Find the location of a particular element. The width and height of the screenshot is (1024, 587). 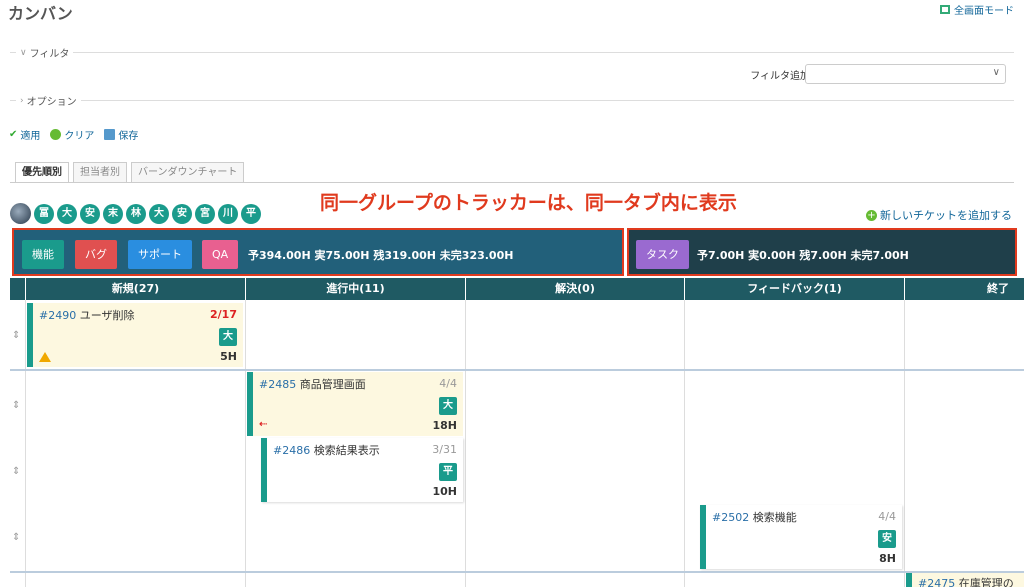

avatar: 冨 is located at coordinates (44, 213).